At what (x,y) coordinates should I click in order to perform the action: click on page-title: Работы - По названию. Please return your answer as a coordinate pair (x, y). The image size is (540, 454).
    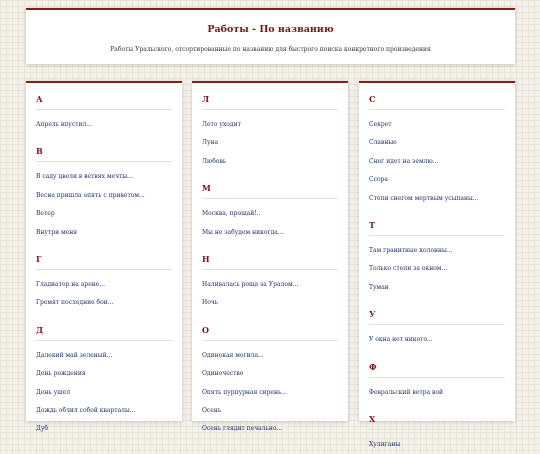
    Looking at the image, I should click on (270, 29).